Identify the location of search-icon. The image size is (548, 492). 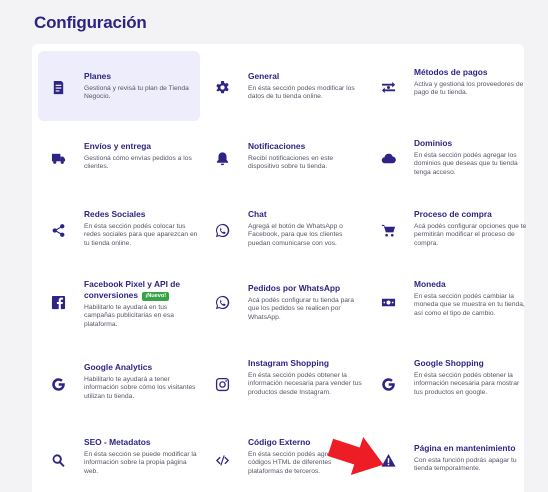
(58, 460).